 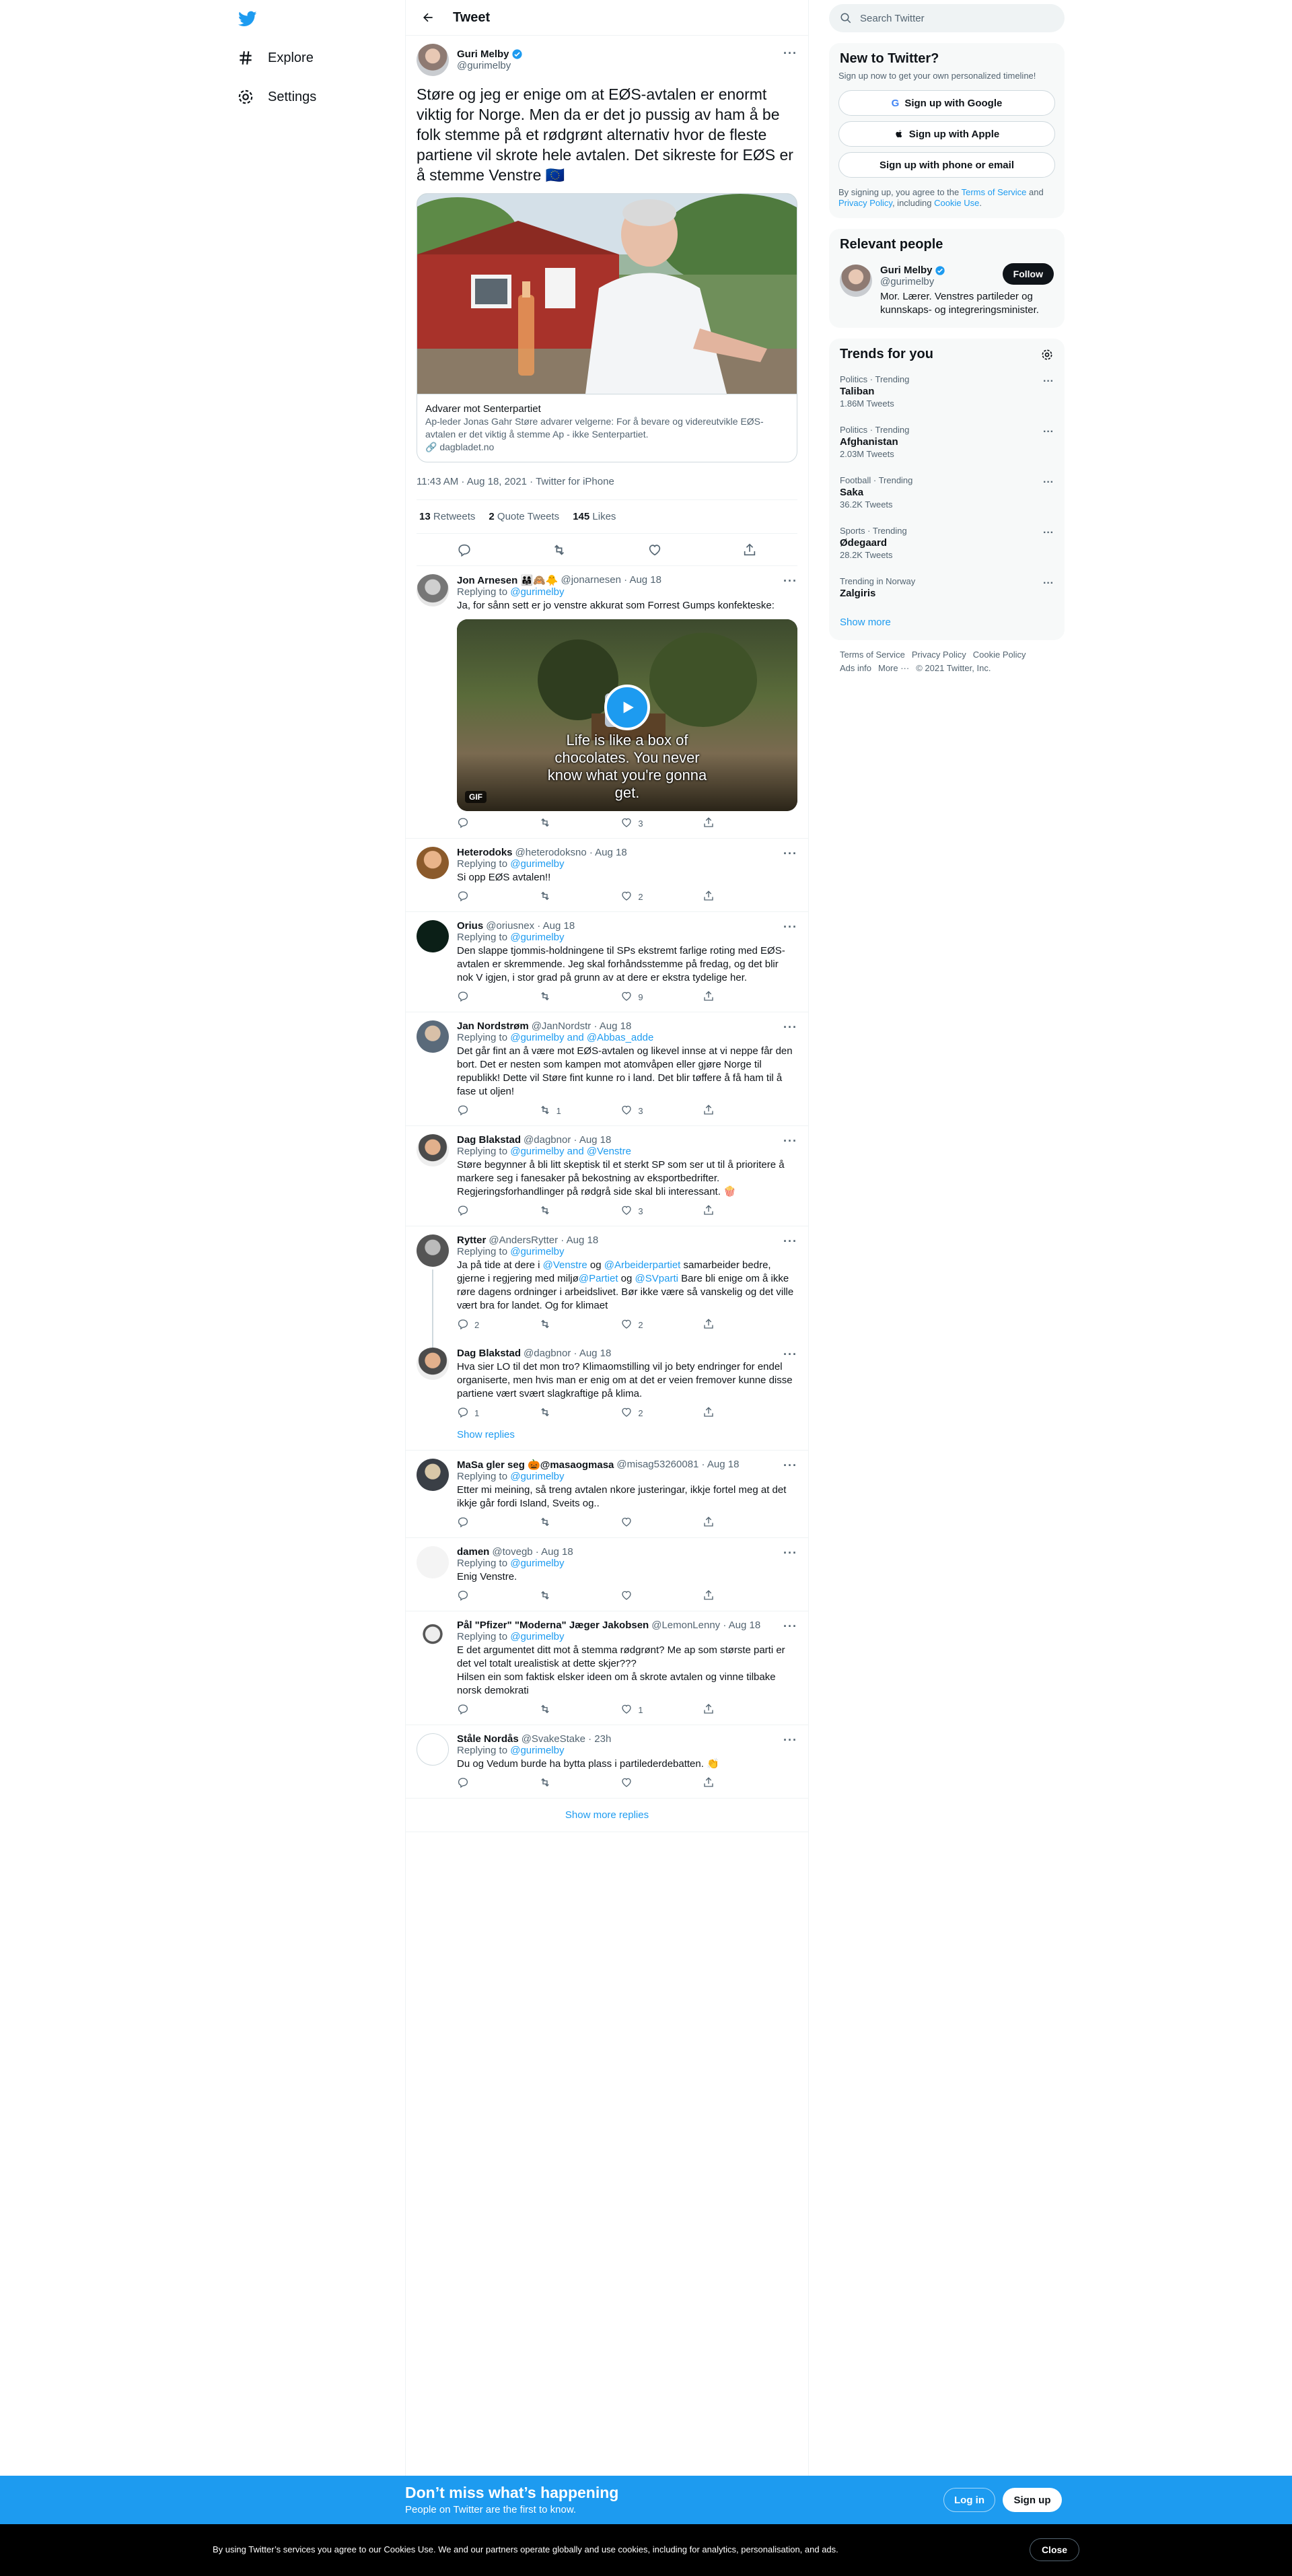 I want to click on reply-author-name: MaSa gler seg 🎃@masaogmasa, so click(x=535, y=1465).